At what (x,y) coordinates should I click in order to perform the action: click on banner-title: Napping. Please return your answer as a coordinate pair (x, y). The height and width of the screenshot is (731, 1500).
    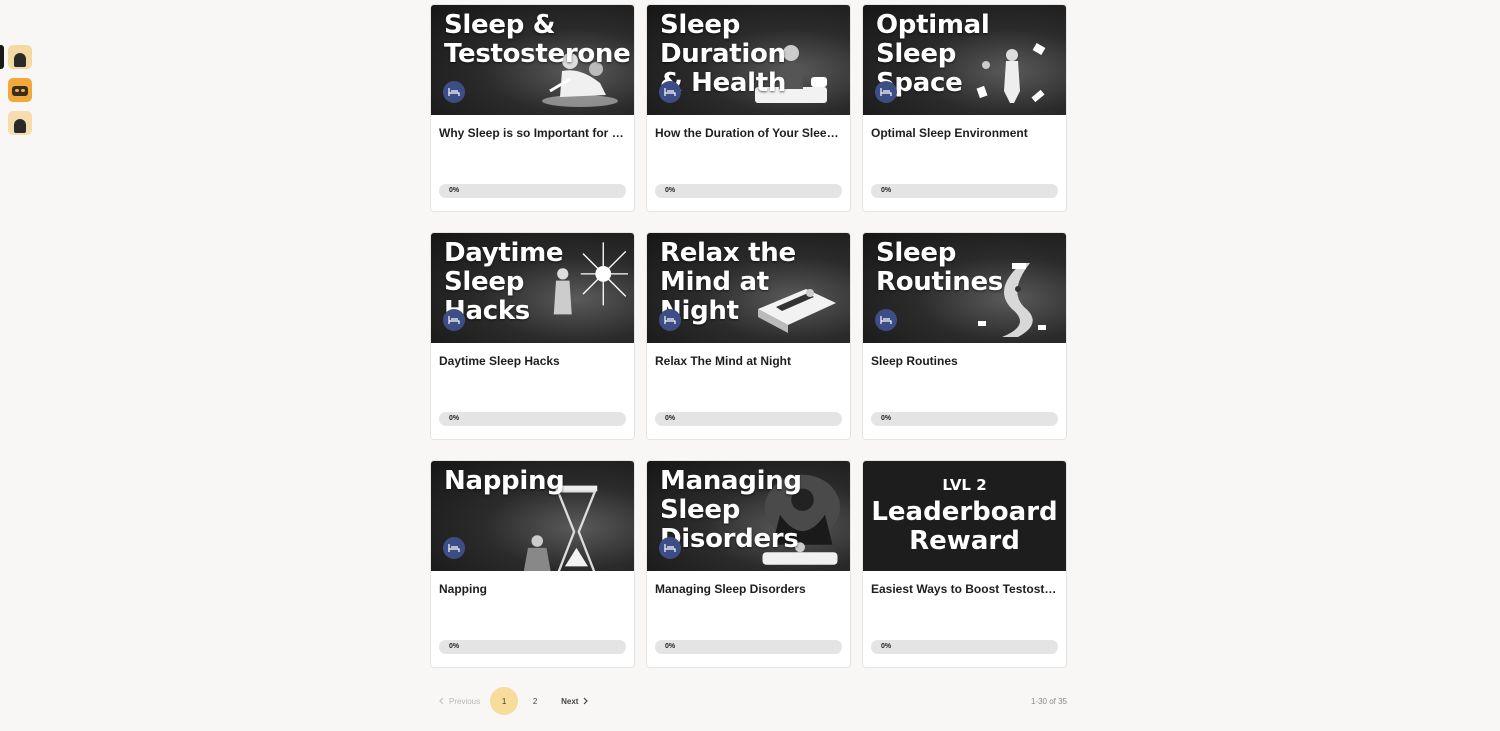
    Looking at the image, I should click on (504, 481).